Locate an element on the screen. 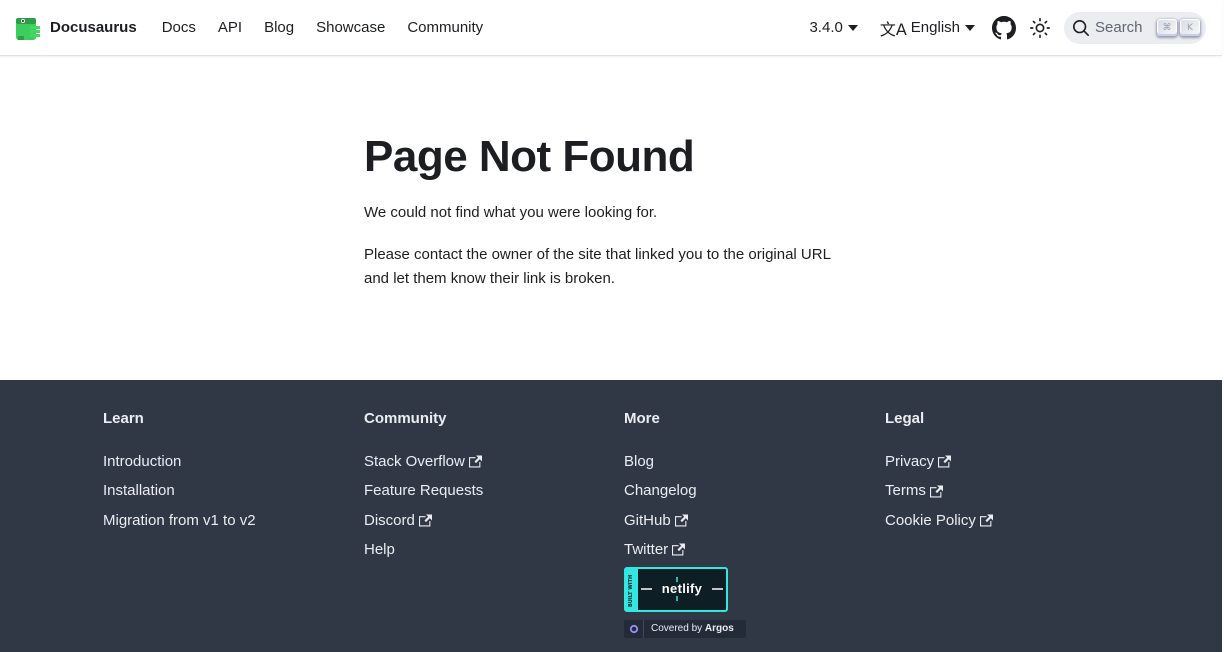 The height and width of the screenshot is (652, 1224). brand-title: Docusaurus is located at coordinates (93, 27).